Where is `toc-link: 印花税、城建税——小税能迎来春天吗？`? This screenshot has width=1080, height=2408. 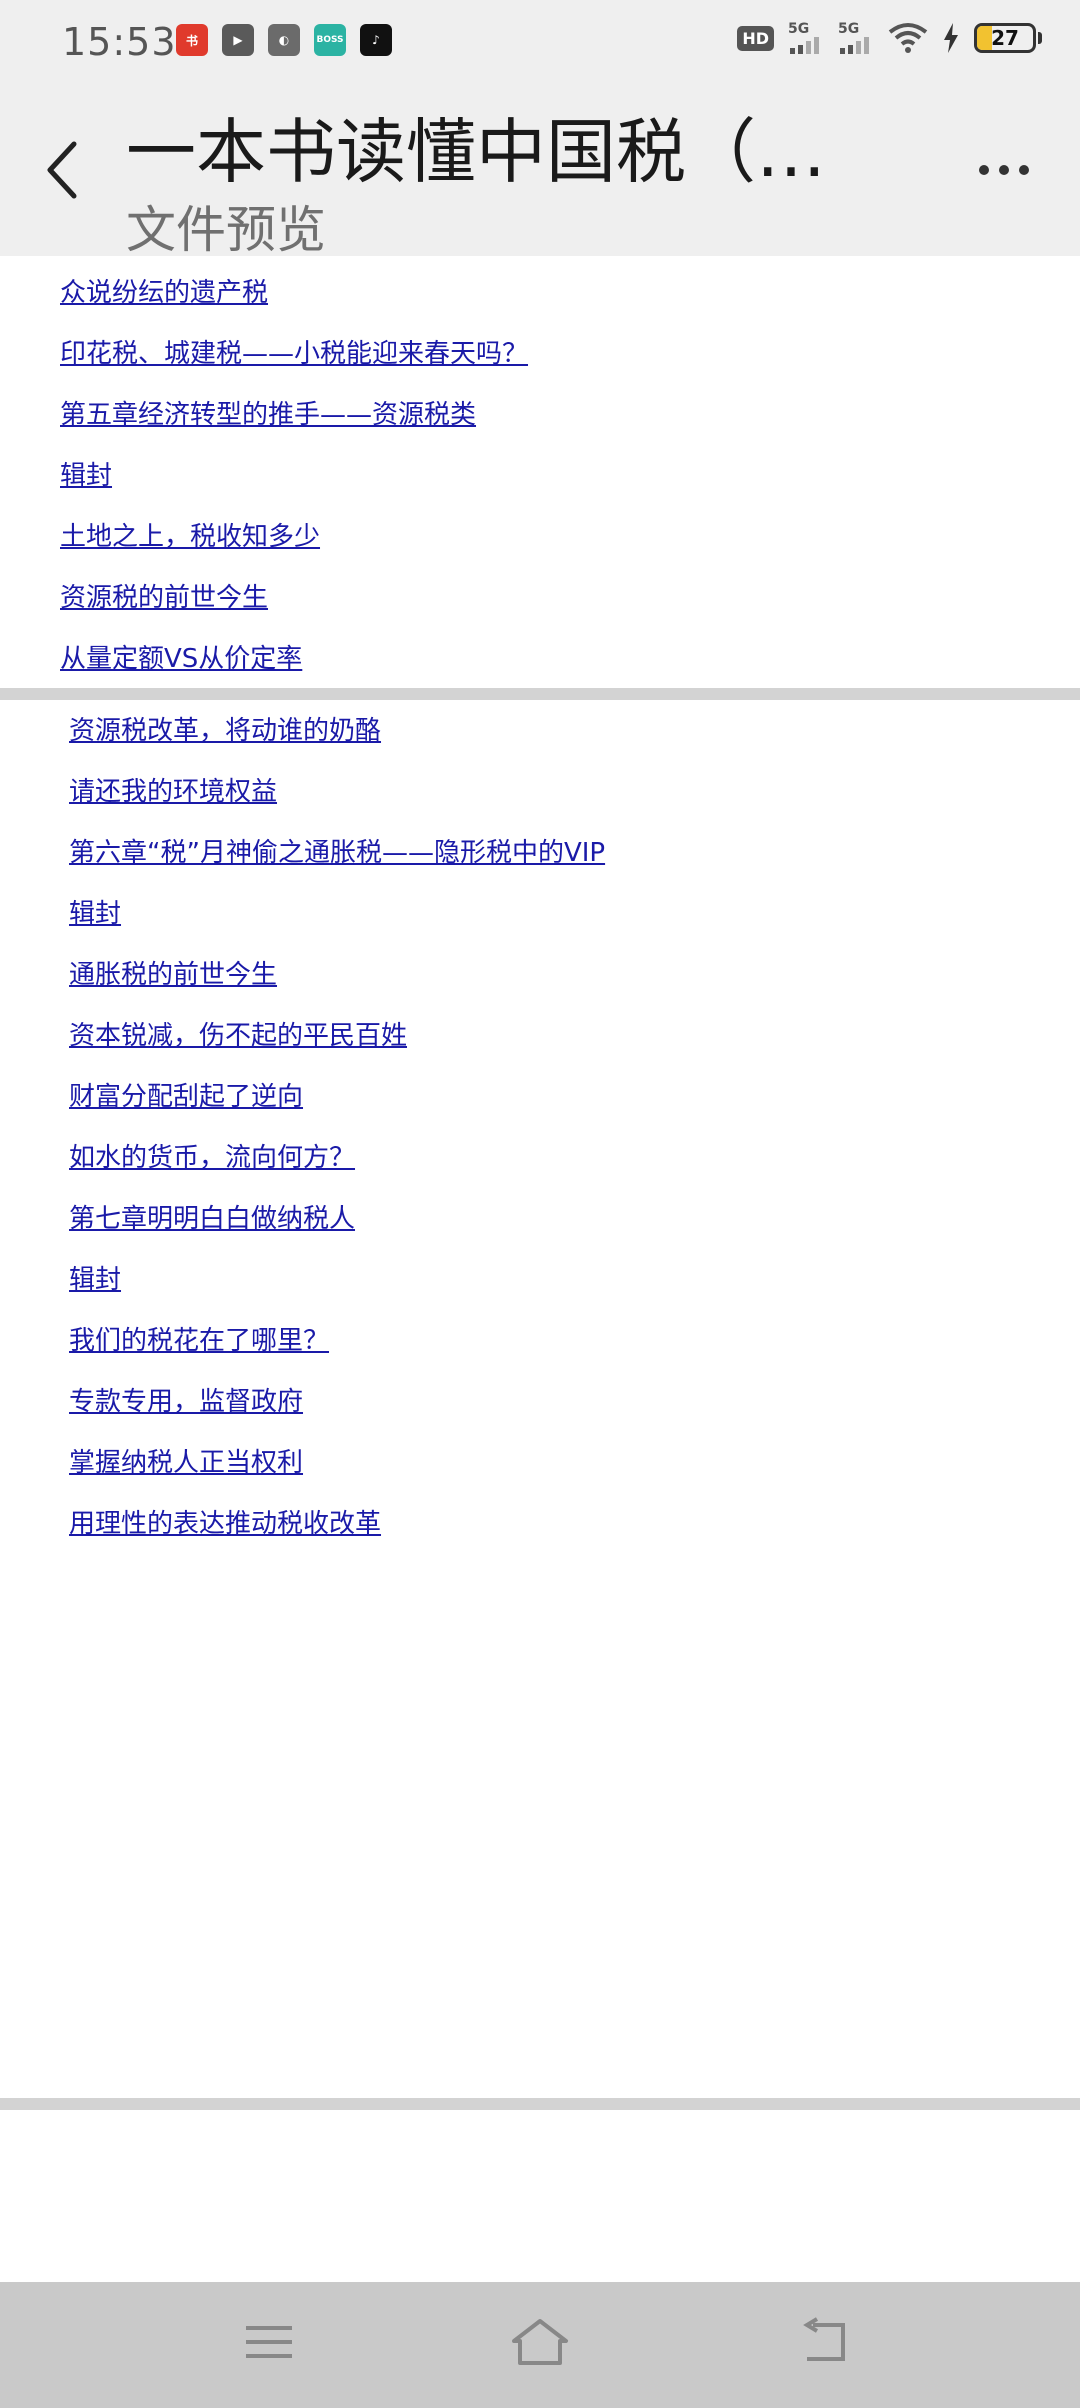 toc-link: 印花税、城建税——小税能迎来春天吗？ is located at coordinates (294, 351).